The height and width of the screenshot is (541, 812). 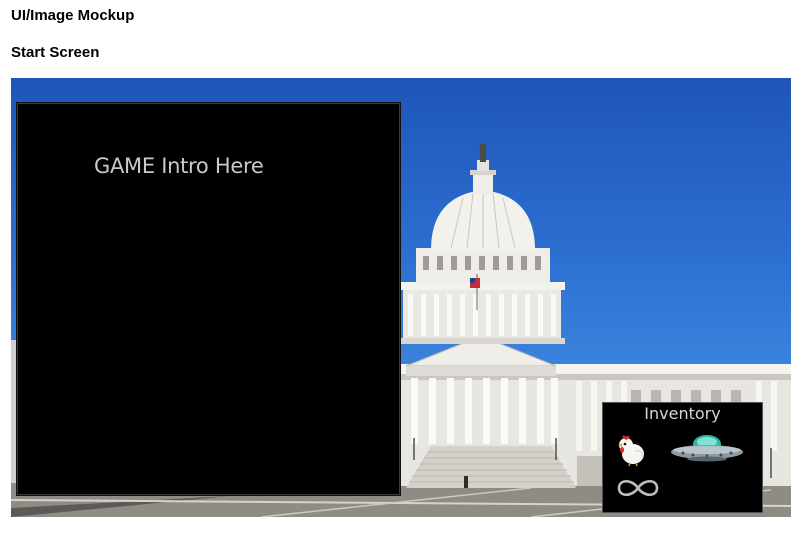 I want to click on infinity-icon, so click(x=638, y=488).